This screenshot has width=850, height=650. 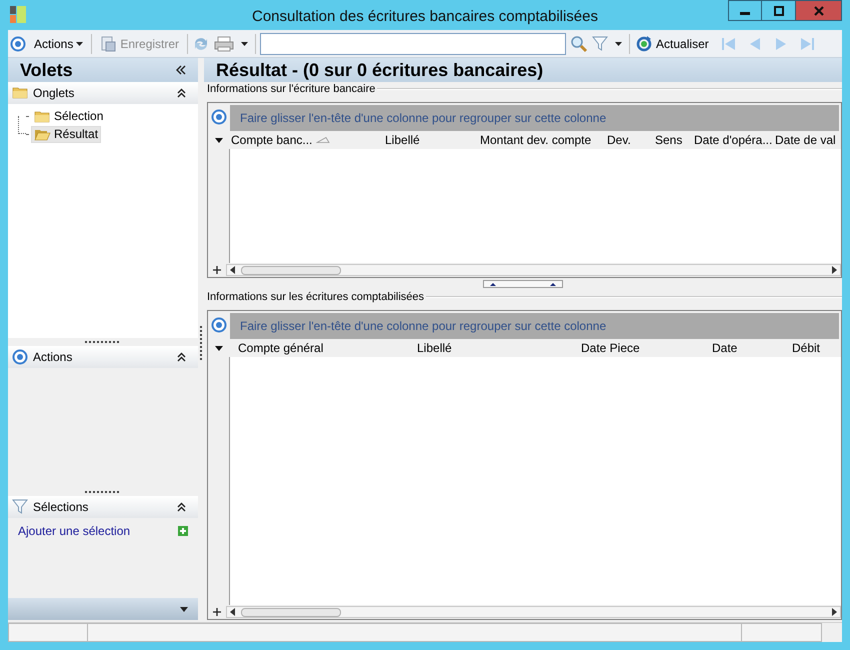 What do you see at coordinates (523, 284) in the screenshot?
I see `splitter-handle-icon` at bounding box center [523, 284].